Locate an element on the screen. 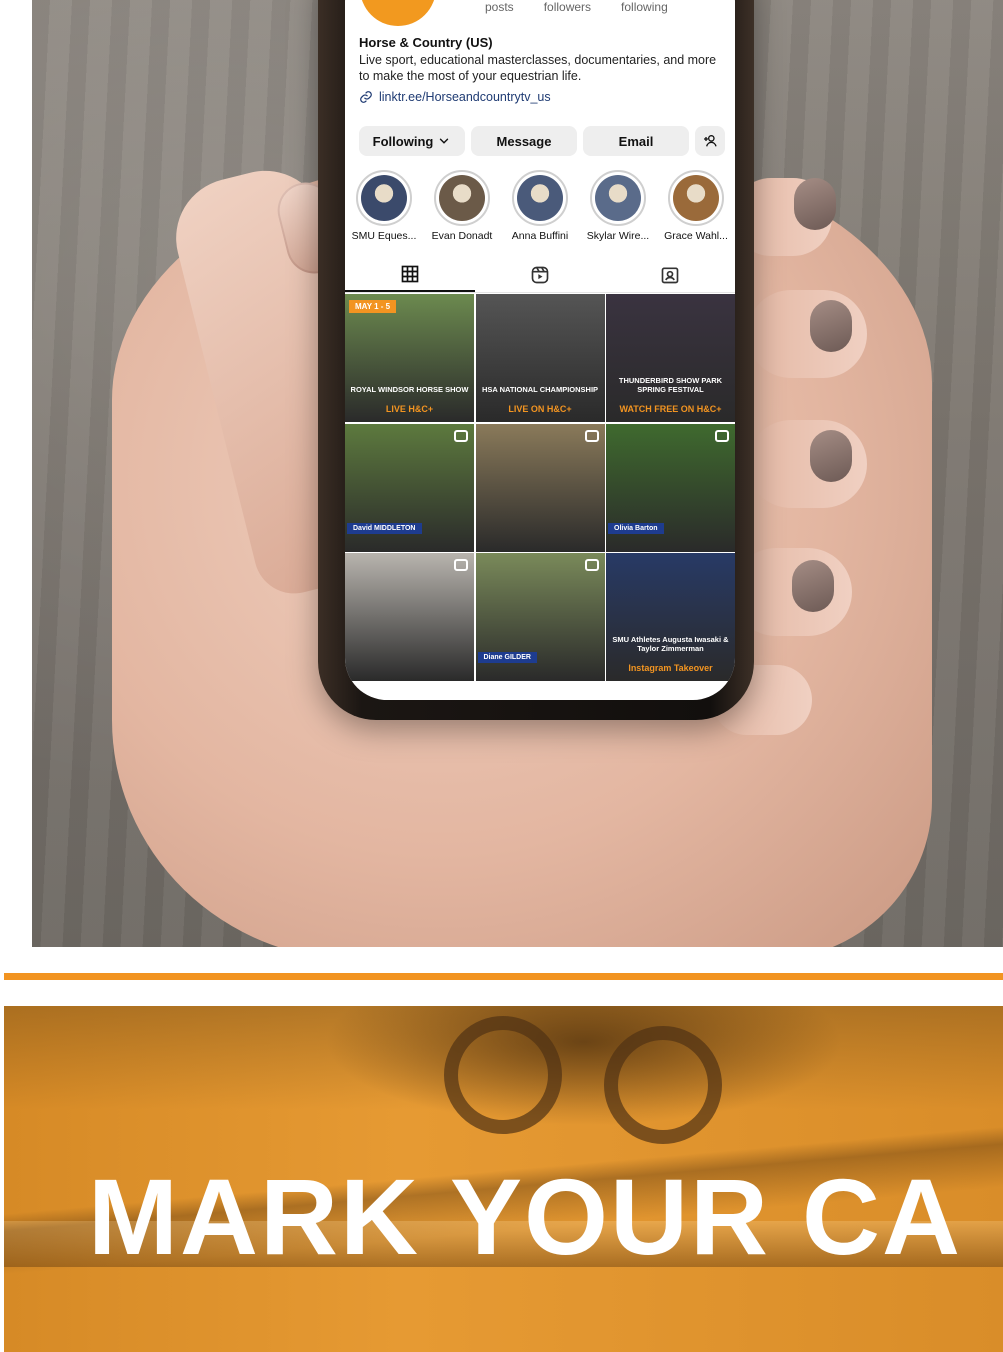 The width and height of the screenshot is (1003, 1352). email-button: Email is located at coordinates (636, 141).